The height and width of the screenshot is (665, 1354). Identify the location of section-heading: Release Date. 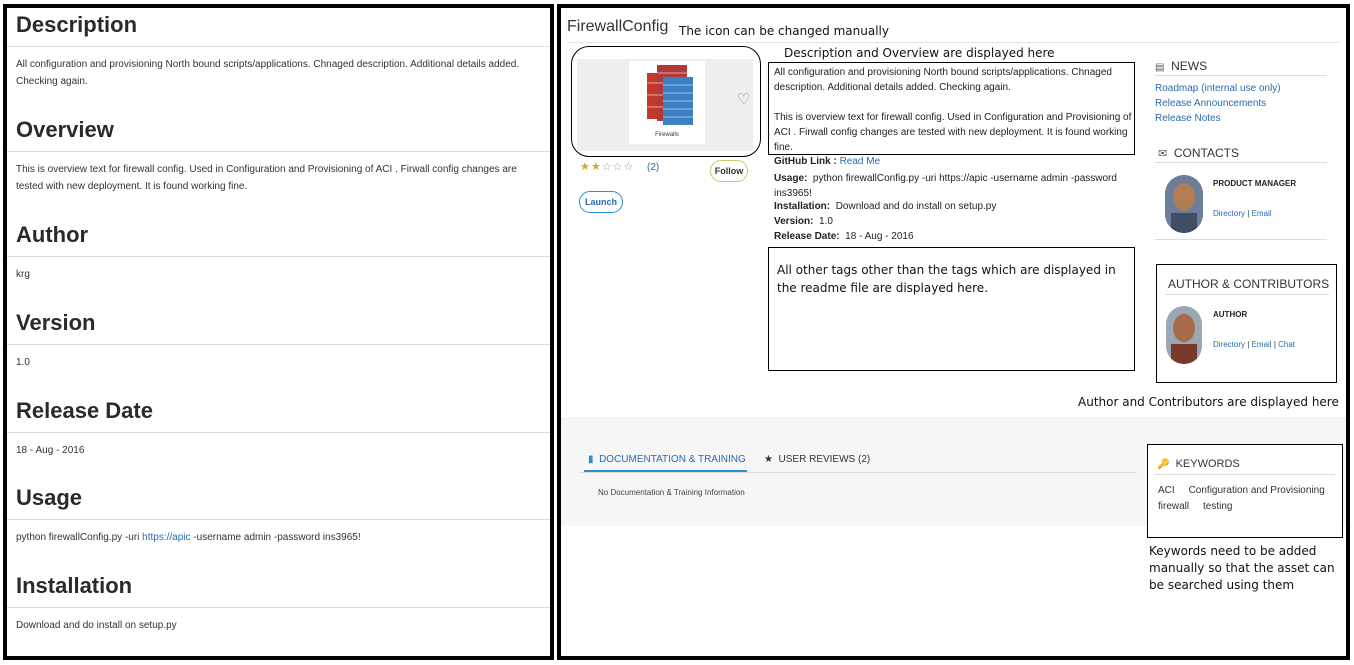
(84, 410).